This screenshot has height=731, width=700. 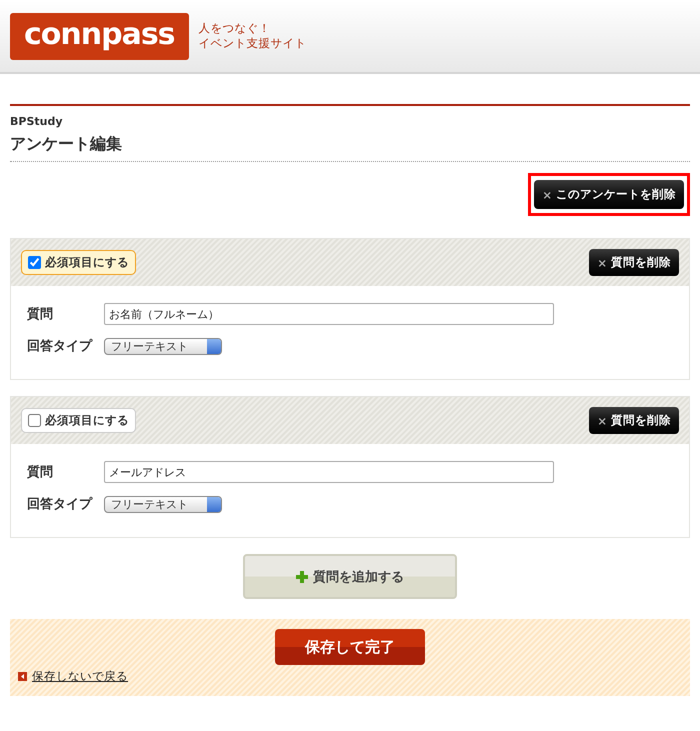 What do you see at coordinates (329, 314) in the screenshot?
I see `question-field: お名前（フルネーム）` at bounding box center [329, 314].